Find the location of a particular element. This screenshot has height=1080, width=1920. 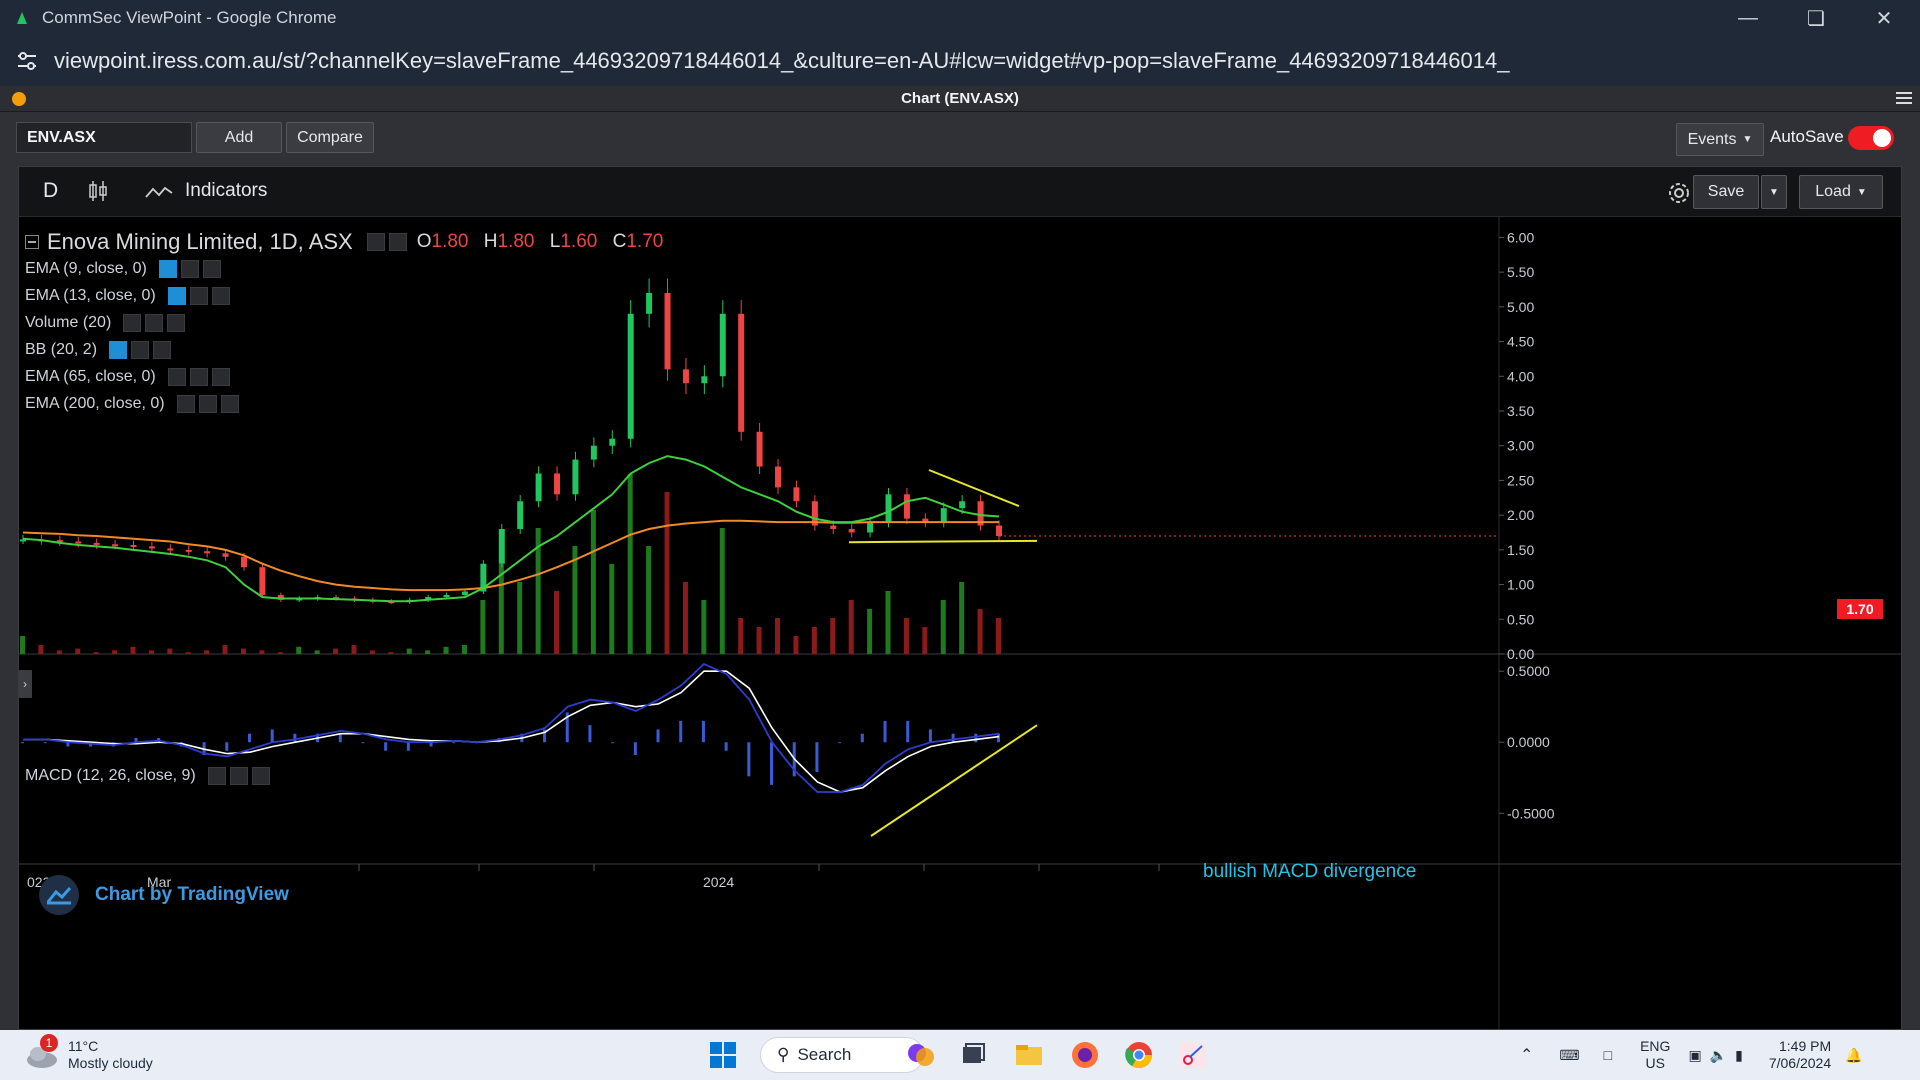

battery-icon: ▮ is located at coordinates (1739, 1055).